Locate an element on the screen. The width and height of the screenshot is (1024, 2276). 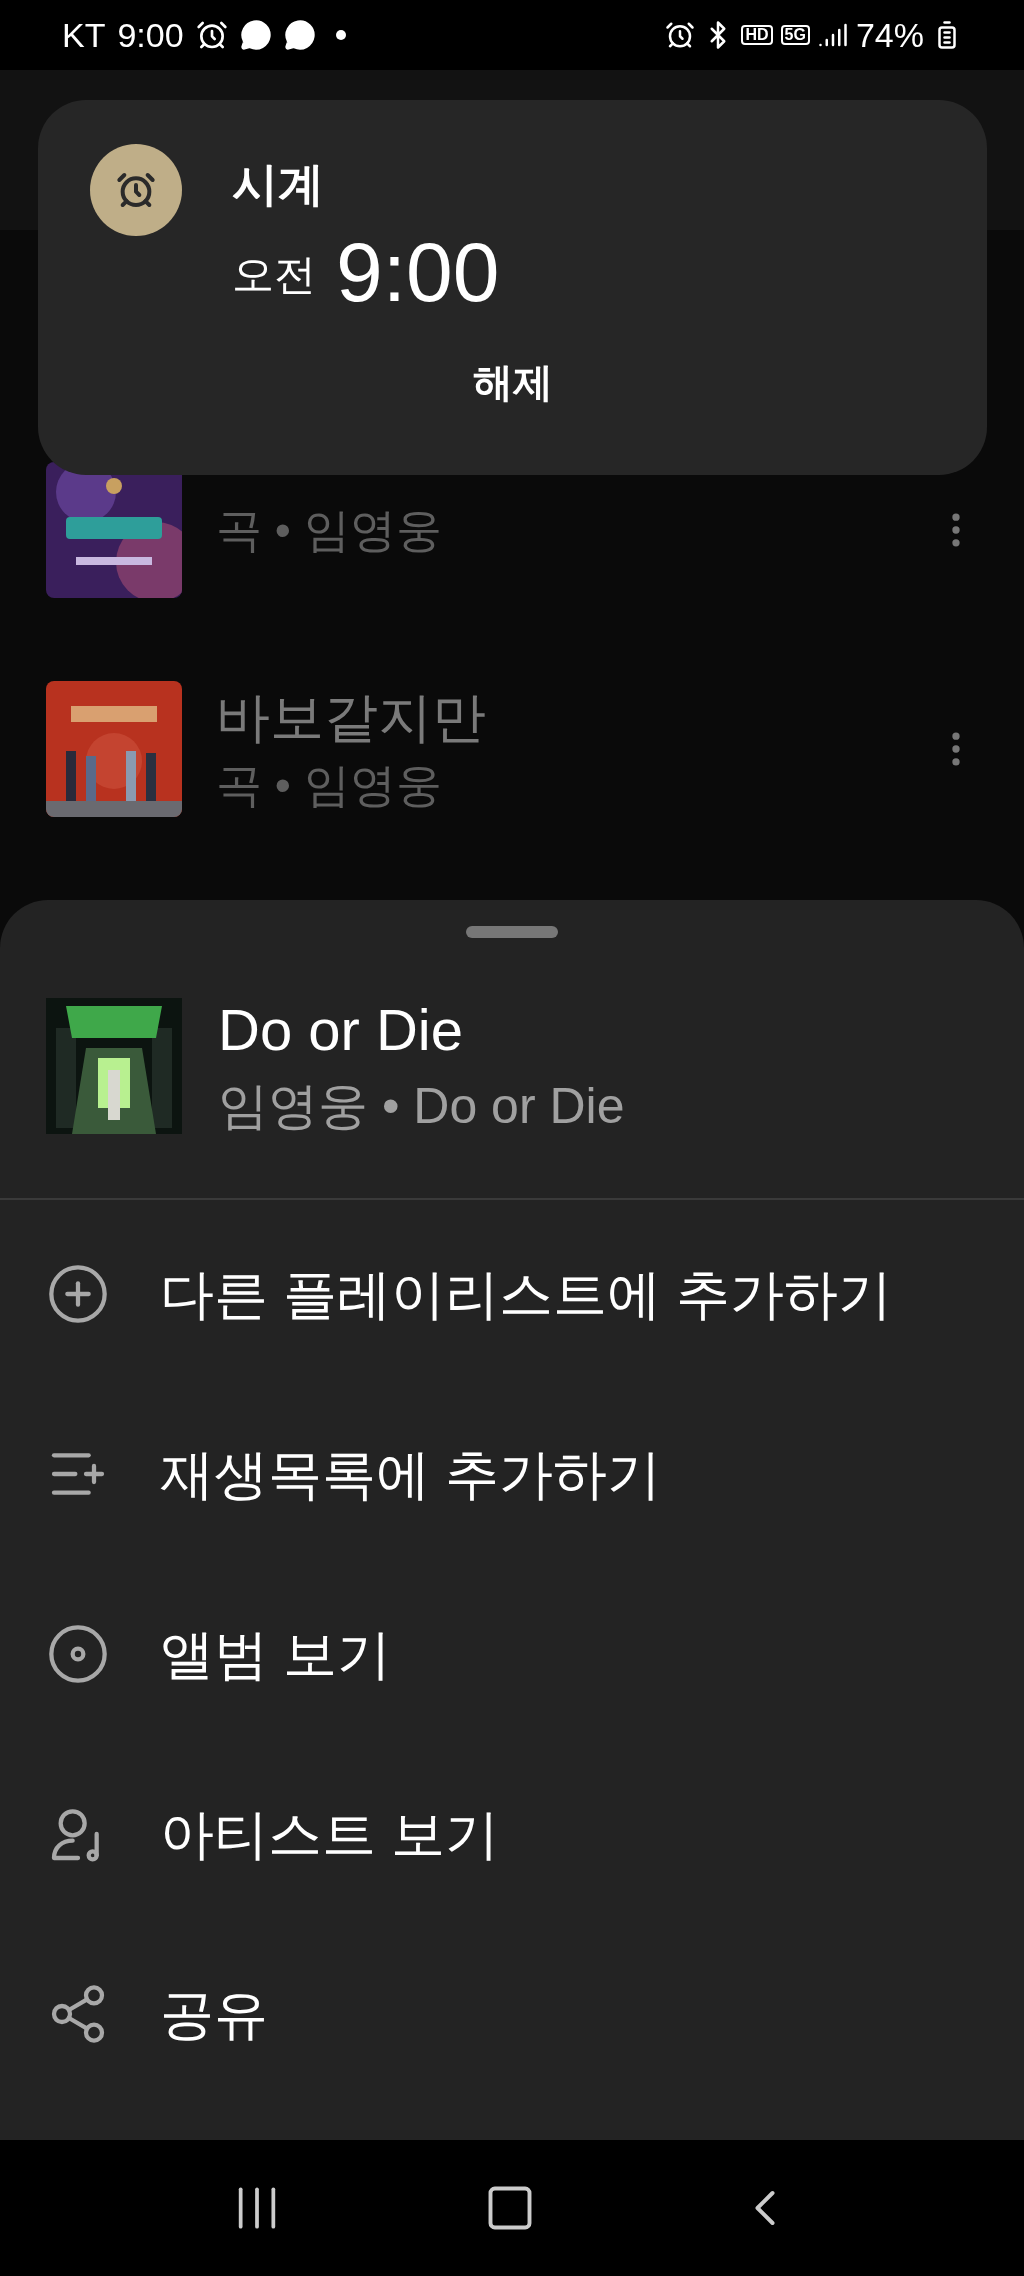
battery-percent: 74% is located at coordinates (889, 35).